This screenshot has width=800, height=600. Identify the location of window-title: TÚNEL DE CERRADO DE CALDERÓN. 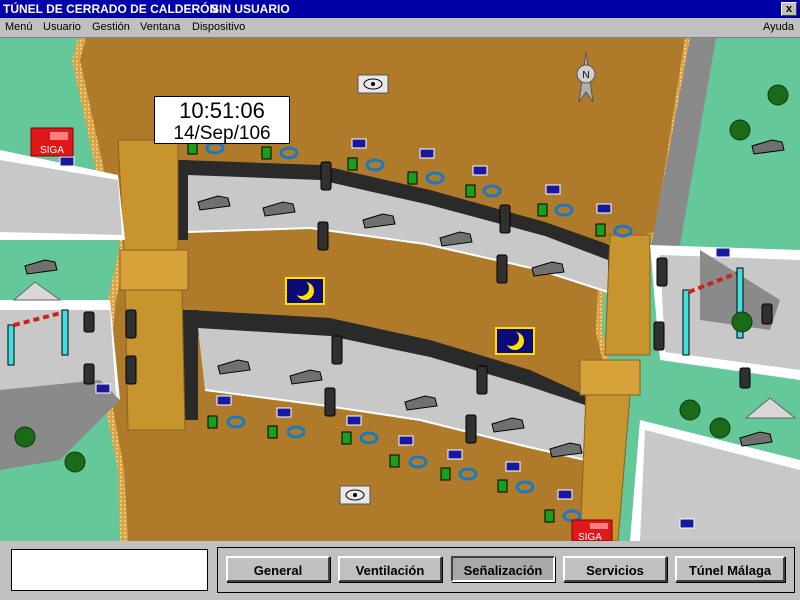
(111, 9).